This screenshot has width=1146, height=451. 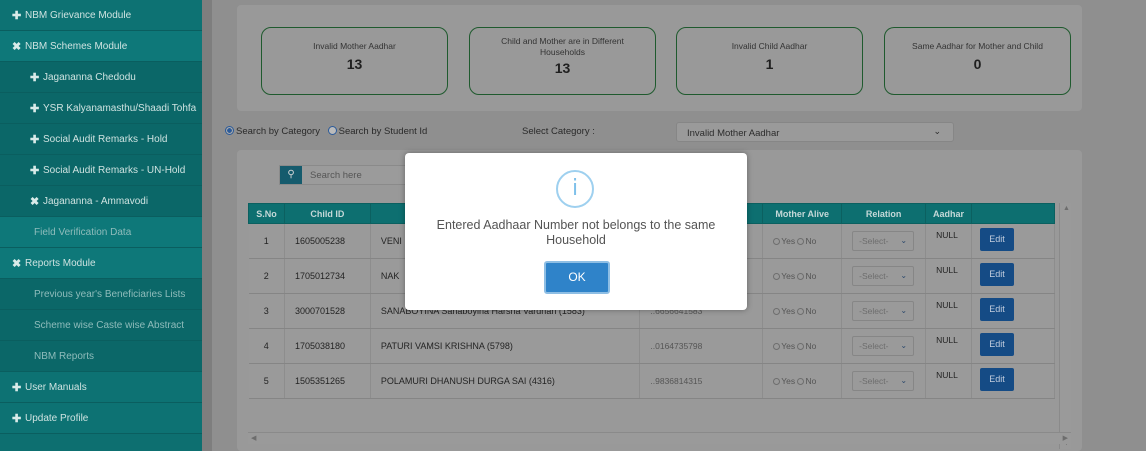 I want to click on sidebar-item-nbm-reports: NBM Reports, so click(x=101, y=356).